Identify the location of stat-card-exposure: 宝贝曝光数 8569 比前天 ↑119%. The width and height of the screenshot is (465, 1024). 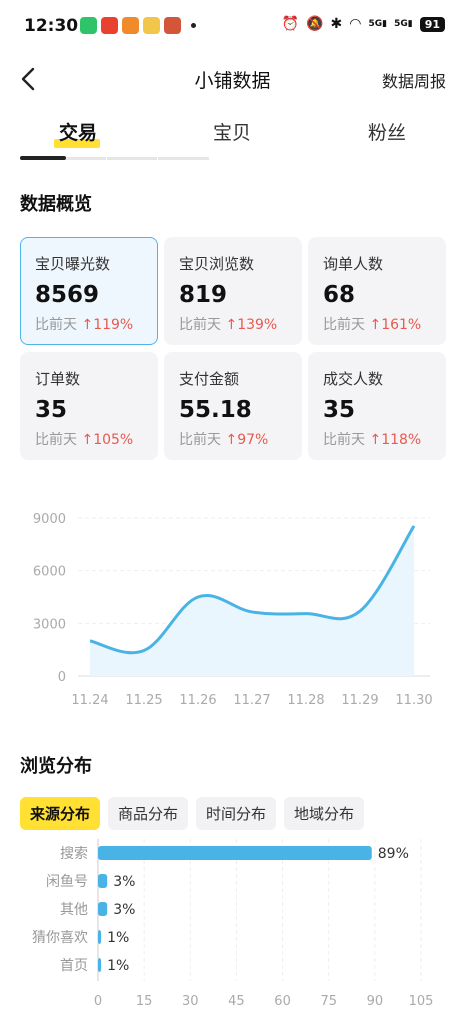
(89, 291).